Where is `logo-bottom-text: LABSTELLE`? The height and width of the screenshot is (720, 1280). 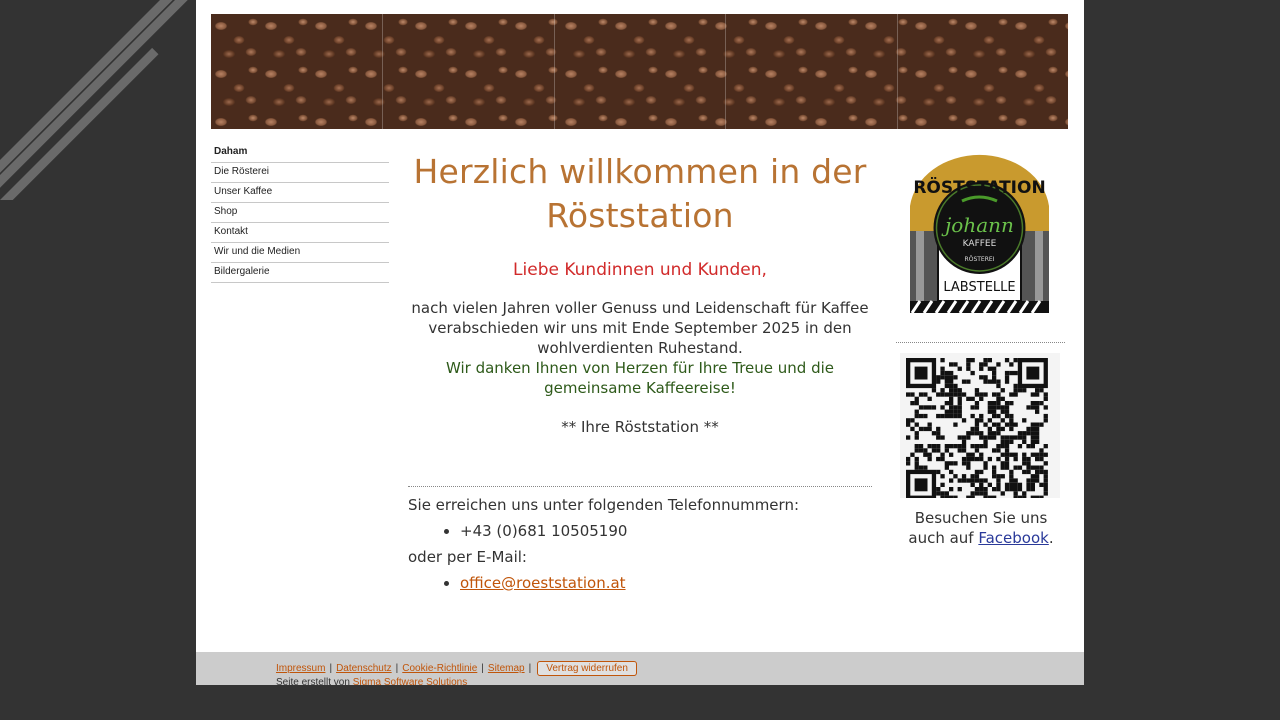
logo-bottom-text: LABSTELLE is located at coordinates (979, 287).